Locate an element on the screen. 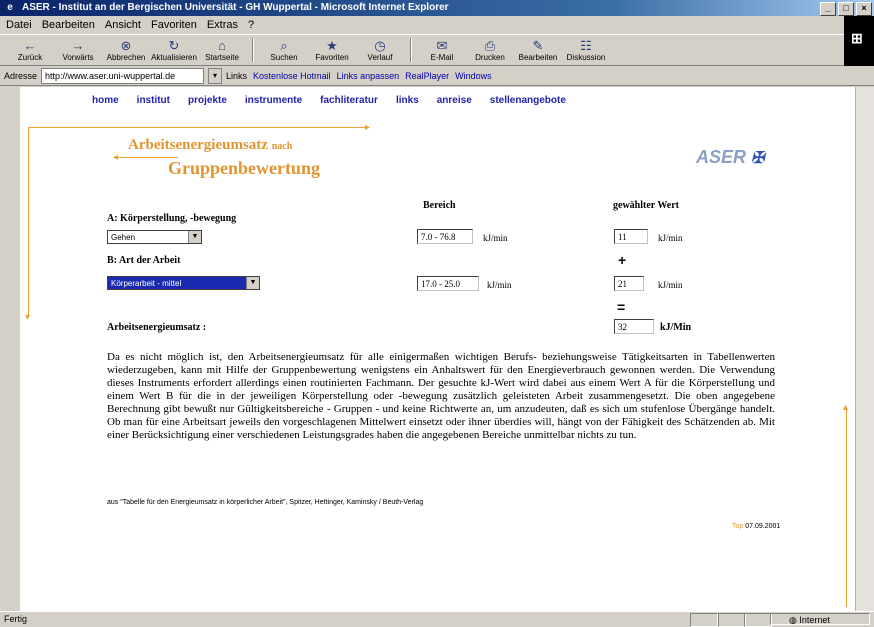  discuss-button: ☷ Diskussion is located at coordinates (586, 50).